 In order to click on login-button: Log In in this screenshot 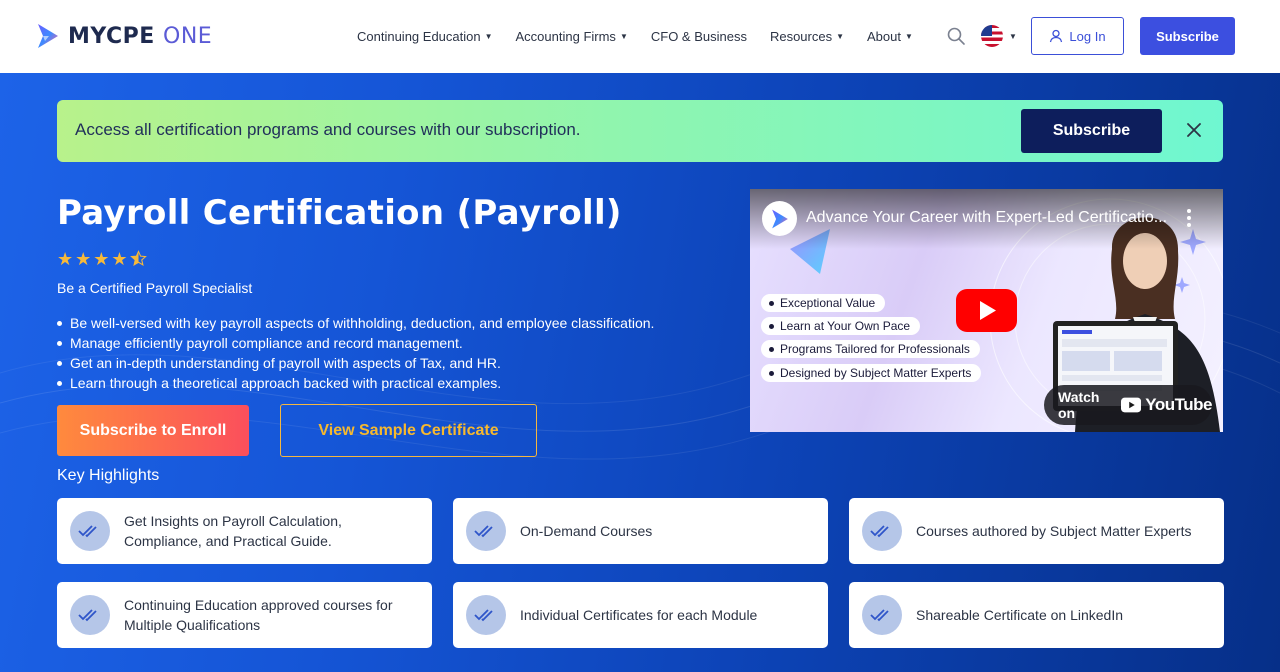, I will do `click(1077, 36)`.